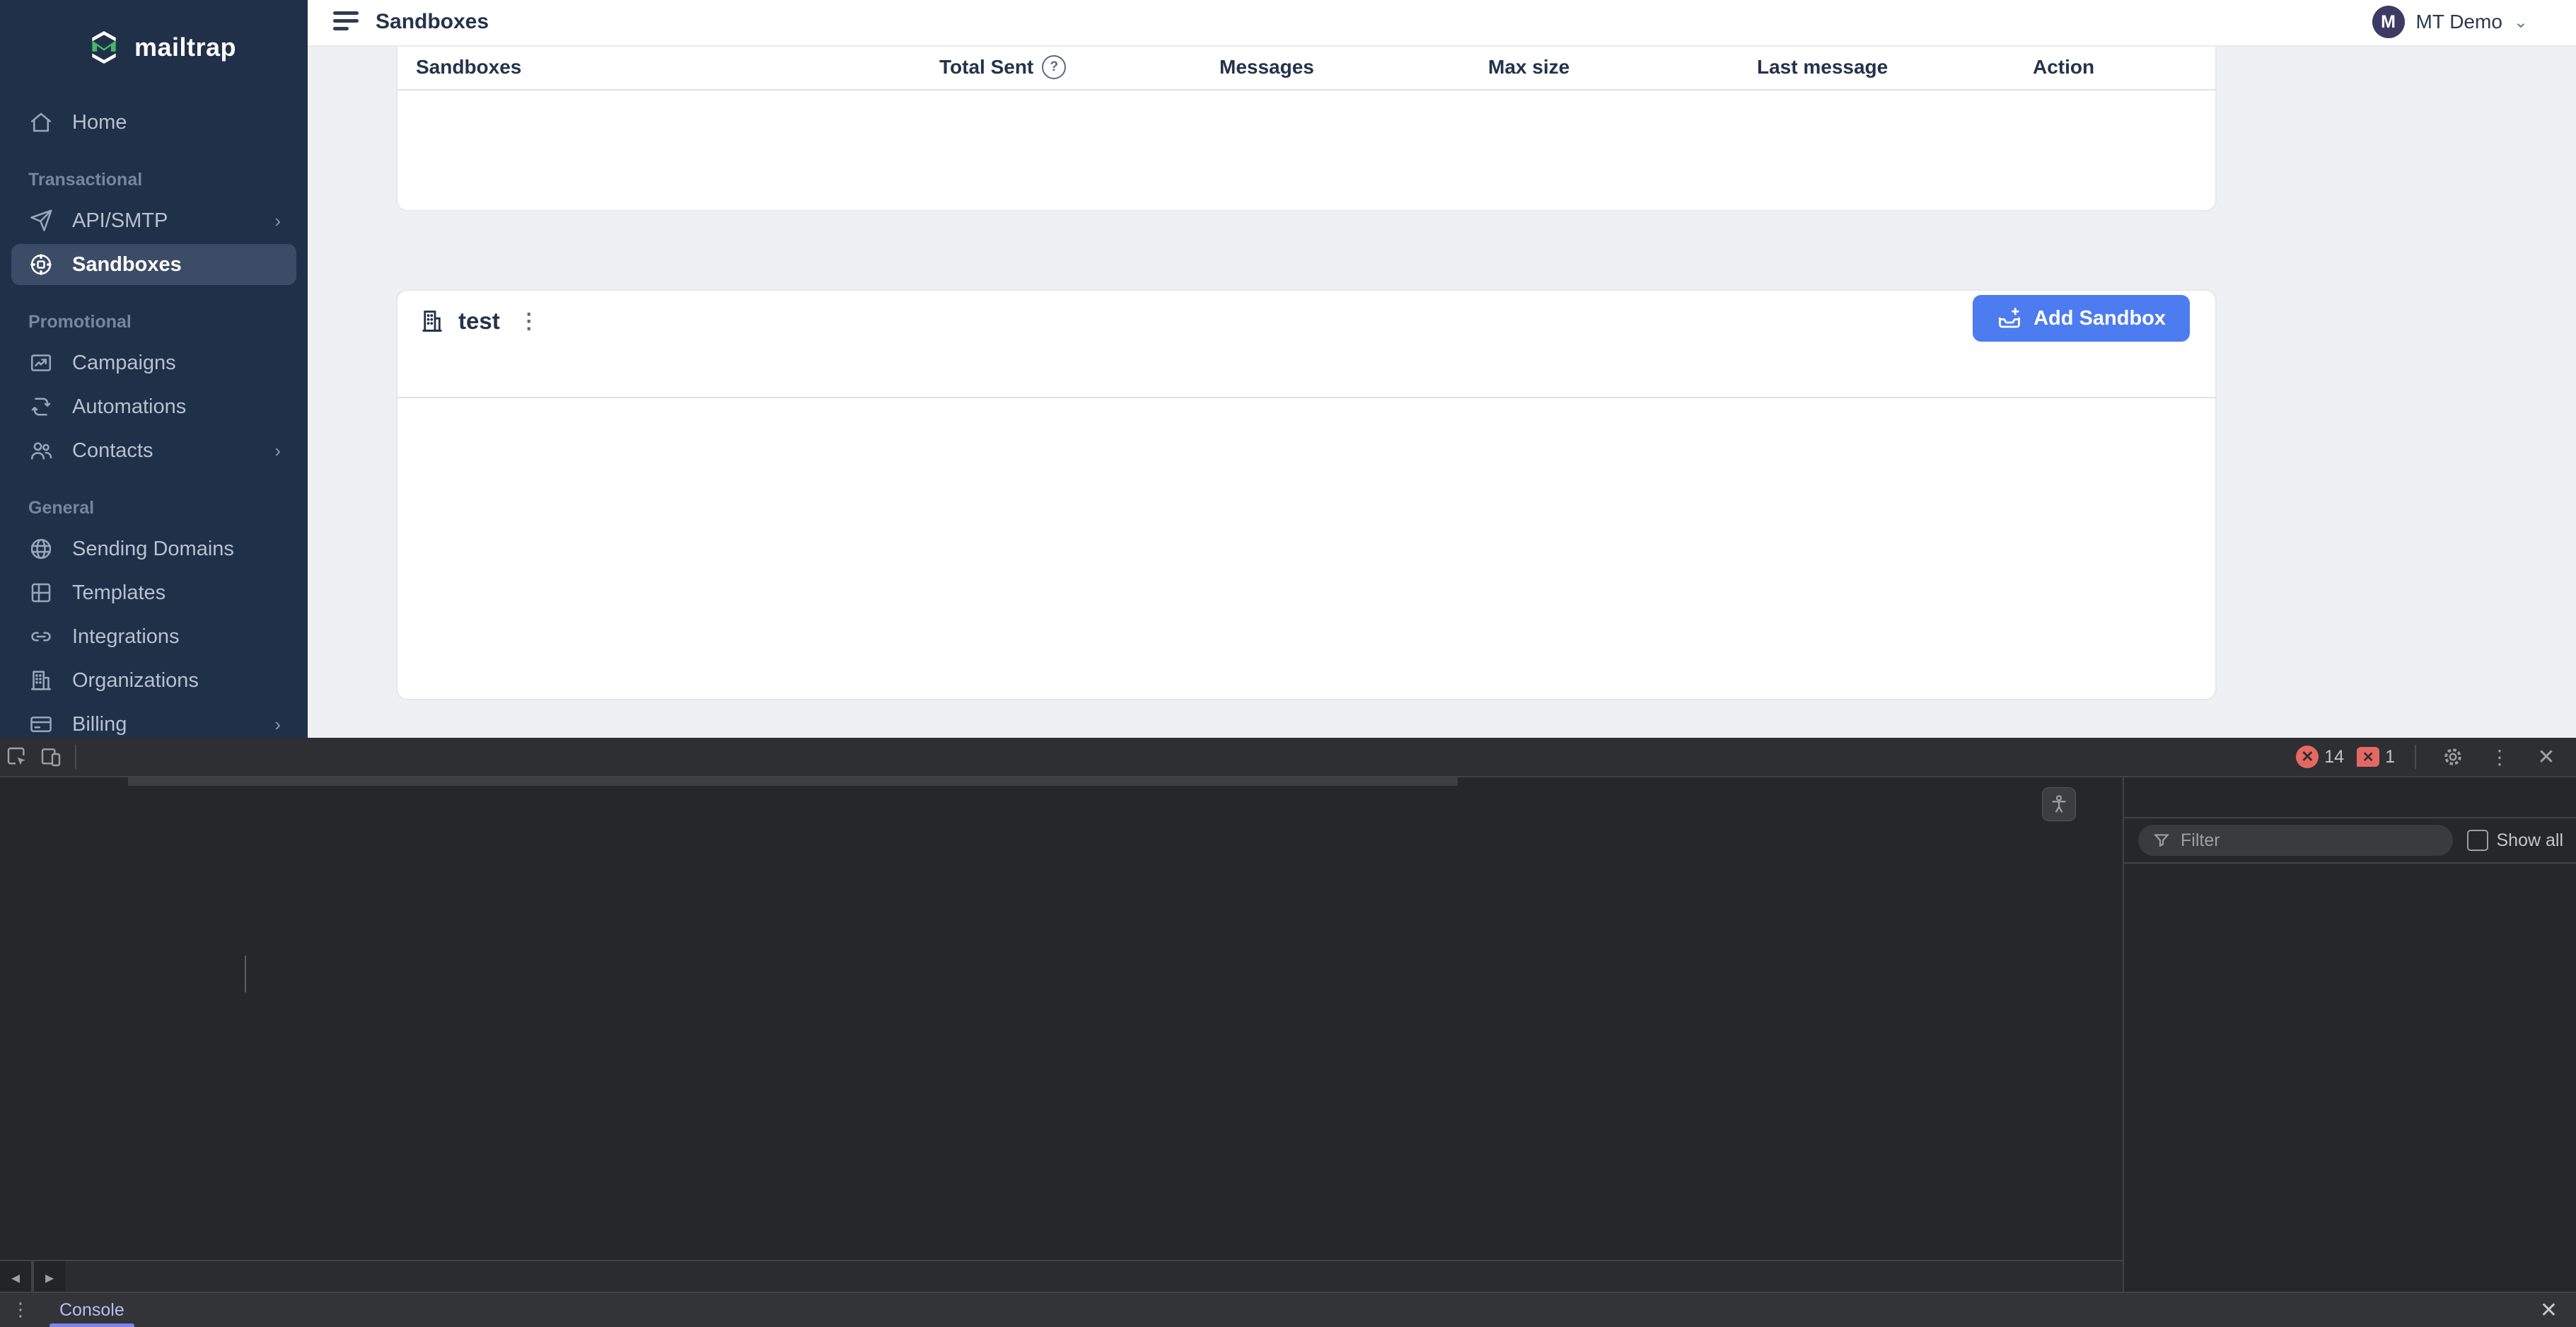  What do you see at coordinates (2059, 804) in the screenshot?
I see `accessibility-tree-button` at bounding box center [2059, 804].